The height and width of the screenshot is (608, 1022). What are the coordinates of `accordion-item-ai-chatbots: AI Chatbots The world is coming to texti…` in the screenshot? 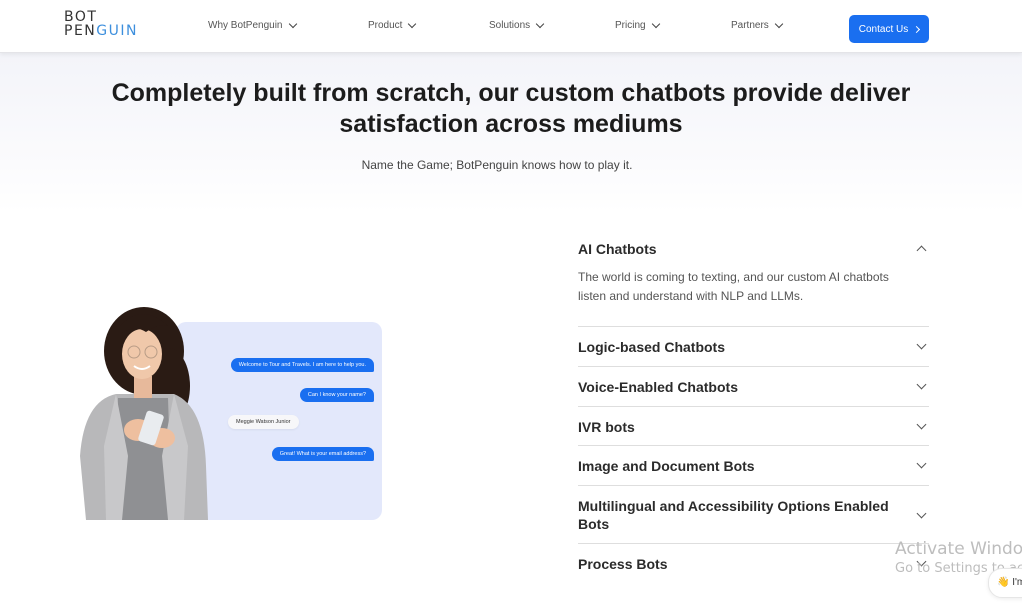 It's located at (753, 277).